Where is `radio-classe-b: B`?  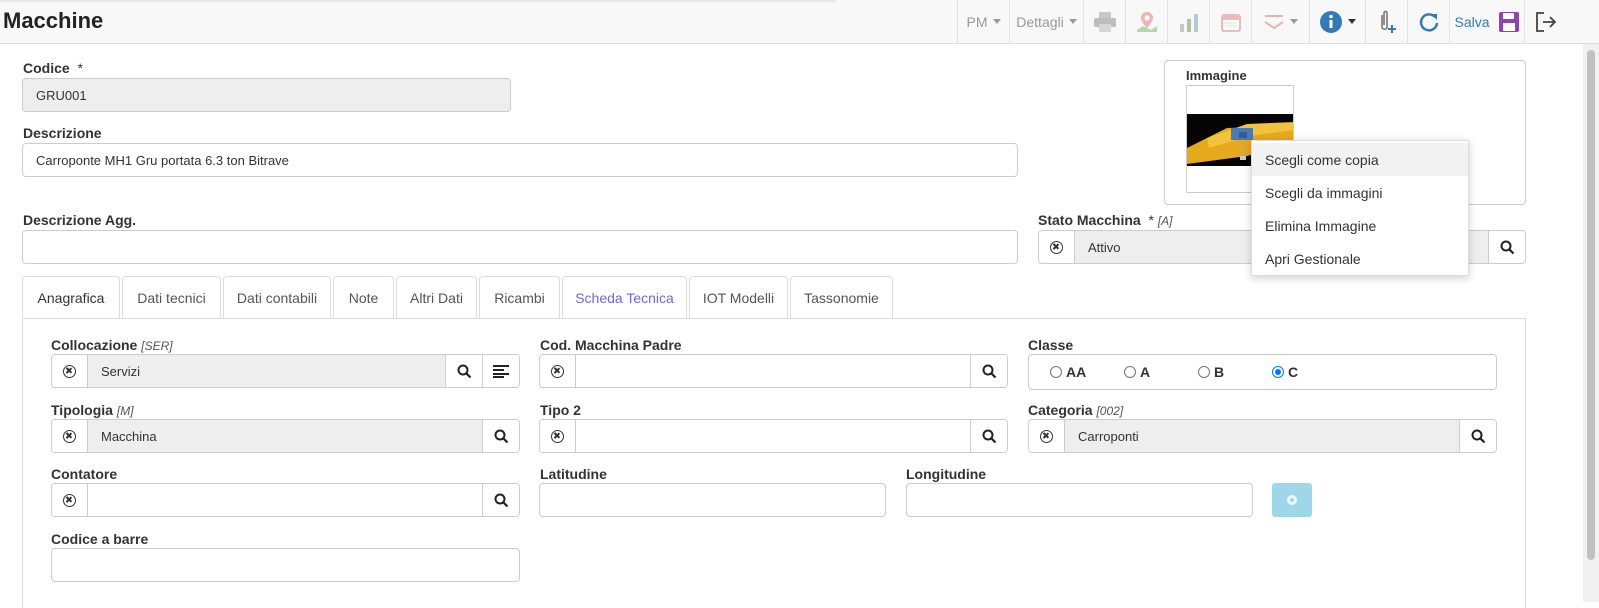
radio-classe-b: B is located at coordinates (1211, 372).